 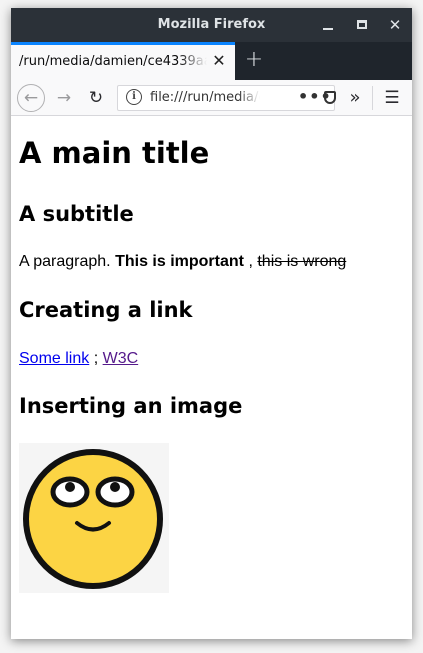 I want to click on links-paragraph: Some link ; W3C, so click(x=78, y=359).